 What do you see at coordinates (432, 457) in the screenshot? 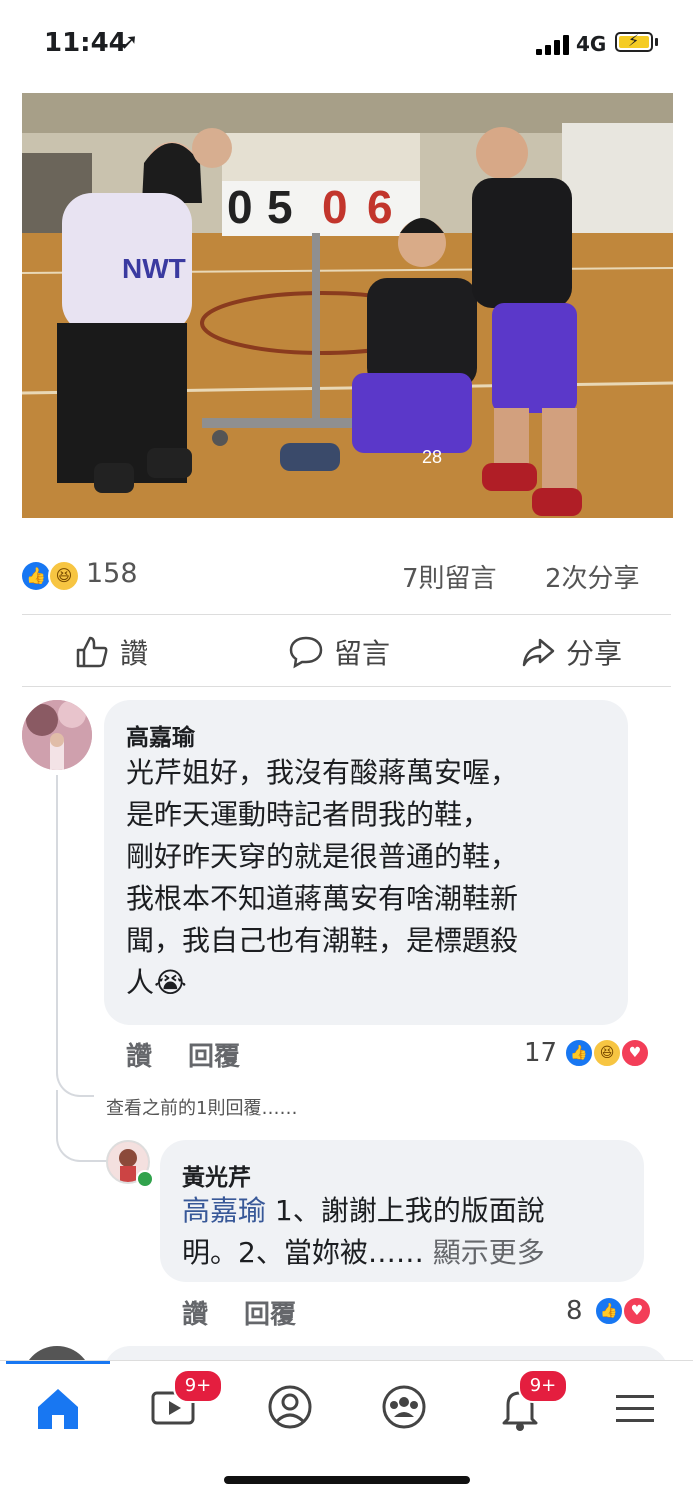
I see `jersey-number: 28` at bounding box center [432, 457].